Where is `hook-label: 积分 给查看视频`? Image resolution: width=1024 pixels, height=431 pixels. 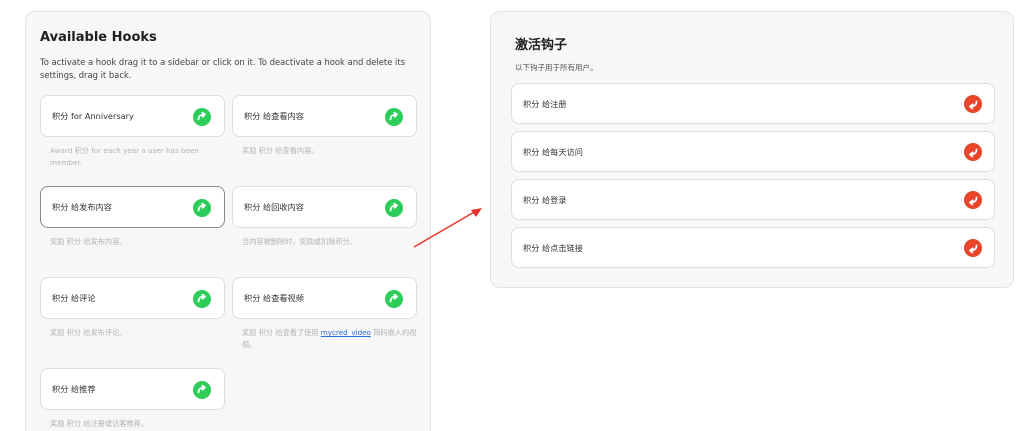
hook-label: 积分 给查看视频 is located at coordinates (274, 298).